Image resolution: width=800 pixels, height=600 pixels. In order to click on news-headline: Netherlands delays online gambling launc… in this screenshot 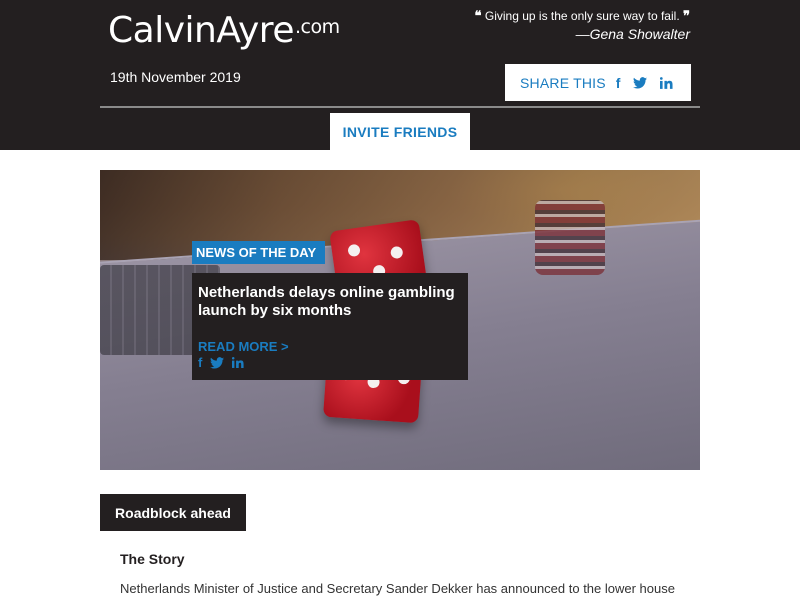, I will do `click(330, 302)`.